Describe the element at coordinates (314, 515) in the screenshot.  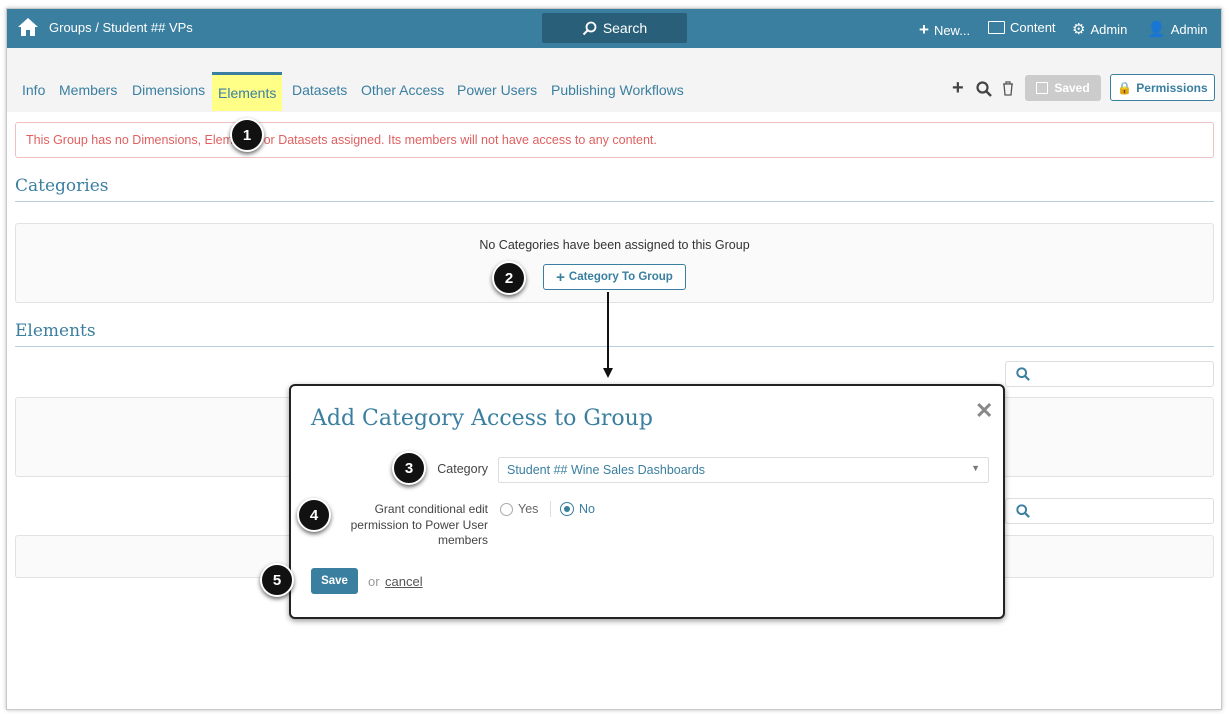
I see `step-badge-4: 4` at that location.